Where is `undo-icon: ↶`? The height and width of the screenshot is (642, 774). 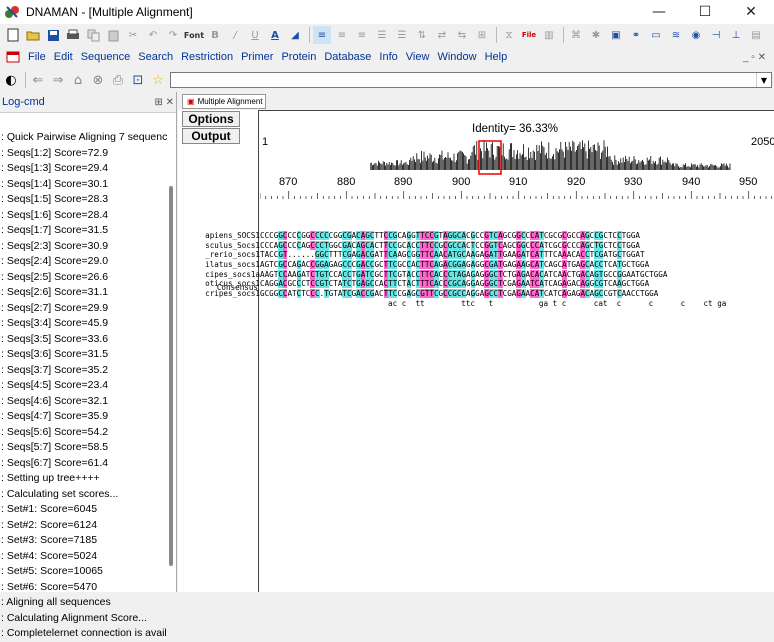
undo-icon: ↶ is located at coordinates (153, 35).